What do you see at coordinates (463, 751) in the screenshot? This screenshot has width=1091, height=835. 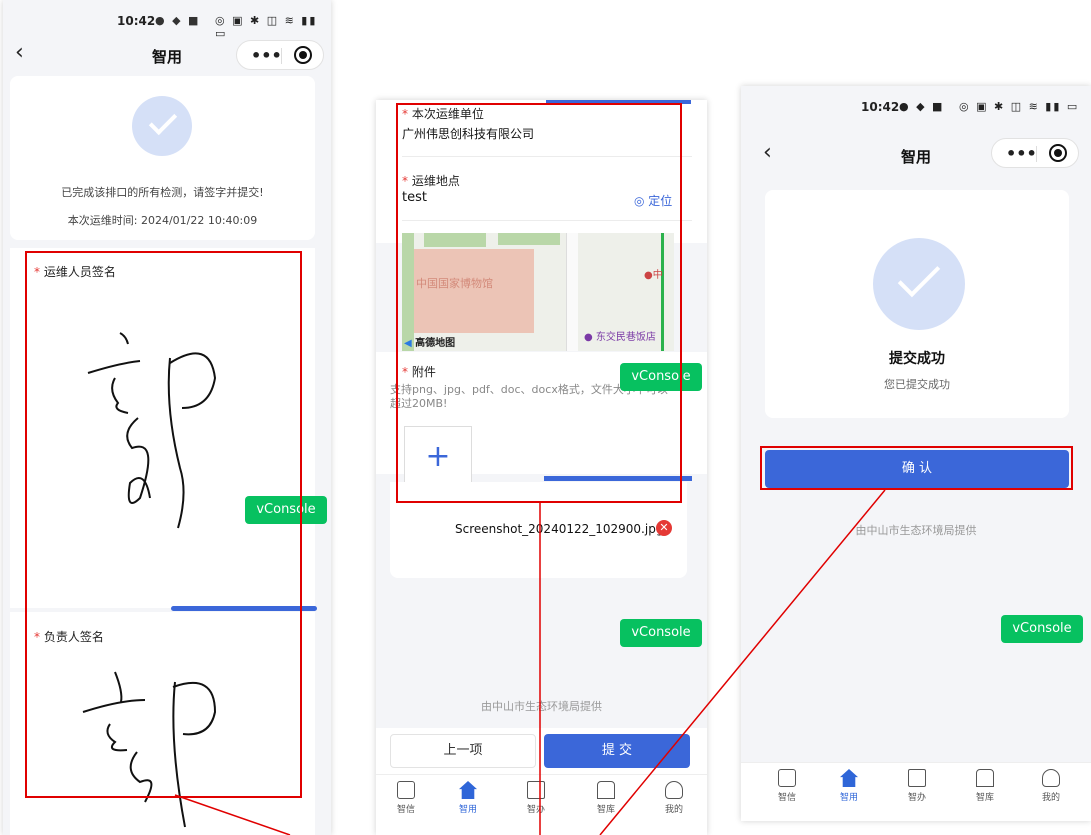 I see `prev-button: 上一项` at bounding box center [463, 751].